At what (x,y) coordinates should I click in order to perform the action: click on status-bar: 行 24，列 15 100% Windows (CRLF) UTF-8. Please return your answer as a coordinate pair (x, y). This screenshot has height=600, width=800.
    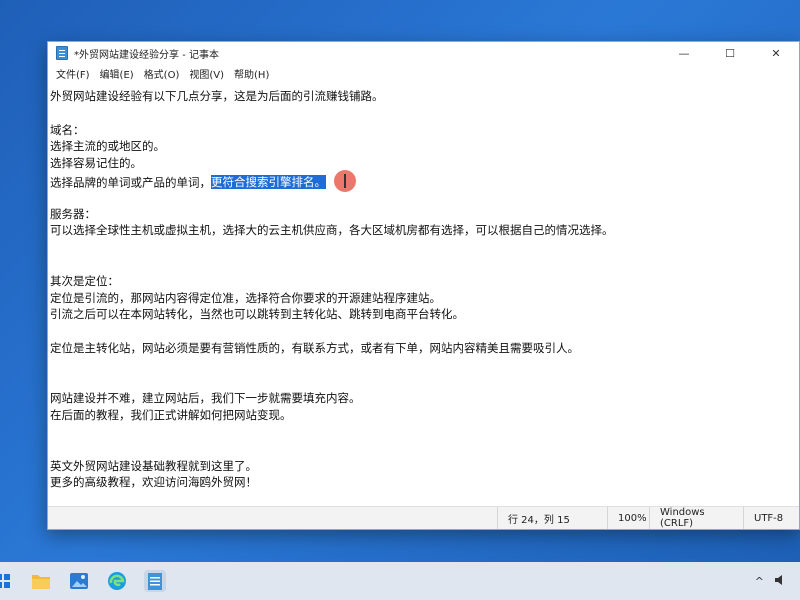
    Looking at the image, I should click on (423, 517).